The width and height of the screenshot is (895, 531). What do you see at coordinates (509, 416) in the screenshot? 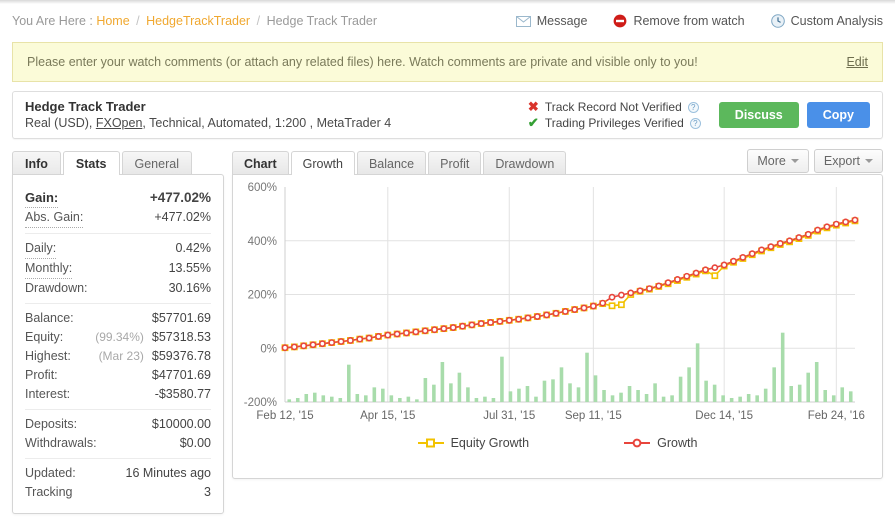
I see `svg-text: Jul 31, '15` at bounding box center [509, 416].